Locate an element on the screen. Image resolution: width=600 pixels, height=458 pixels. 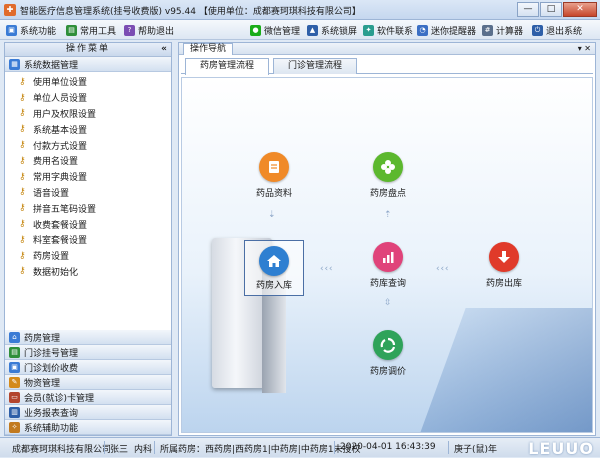
sidebar-item: ⚷ 拼音五笔码设置 is located at coordinates (88, 208).